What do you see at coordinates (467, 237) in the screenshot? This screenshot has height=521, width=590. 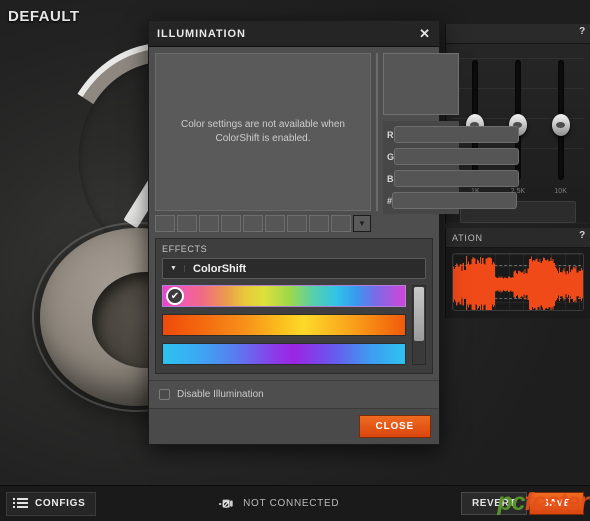 I see `voice-panel-title: ATION` at bounding box center [467, 237].